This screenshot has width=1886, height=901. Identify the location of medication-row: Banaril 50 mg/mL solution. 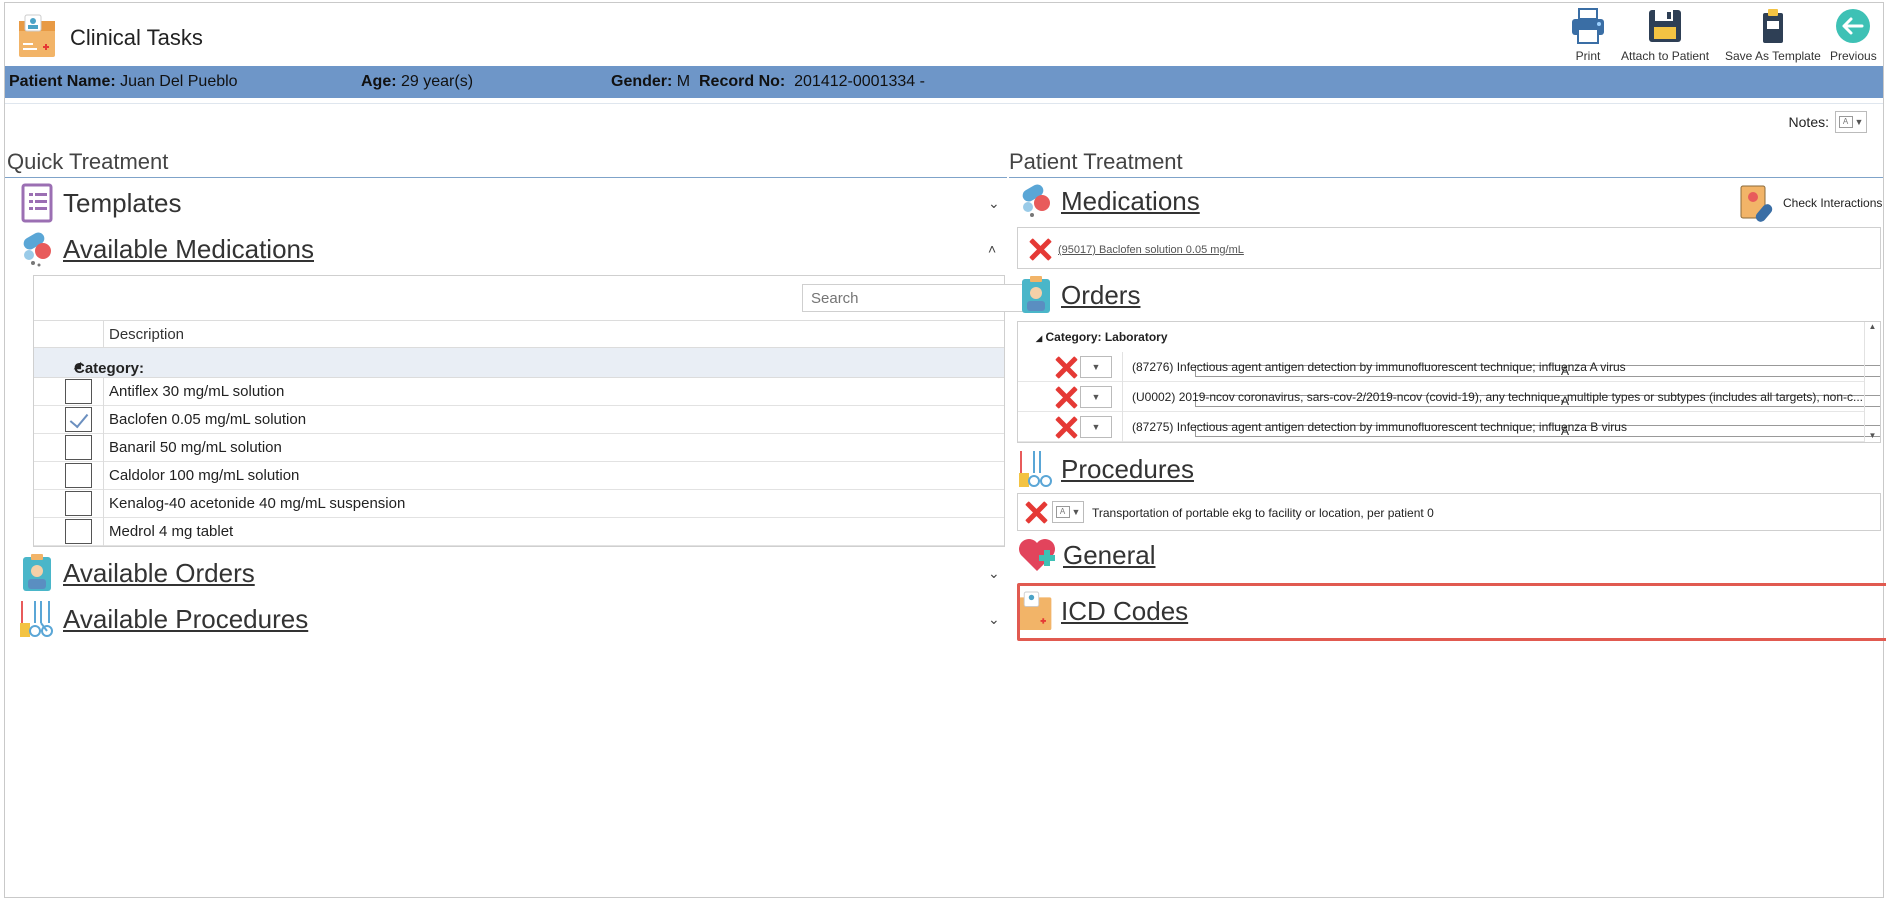
(519, 448).